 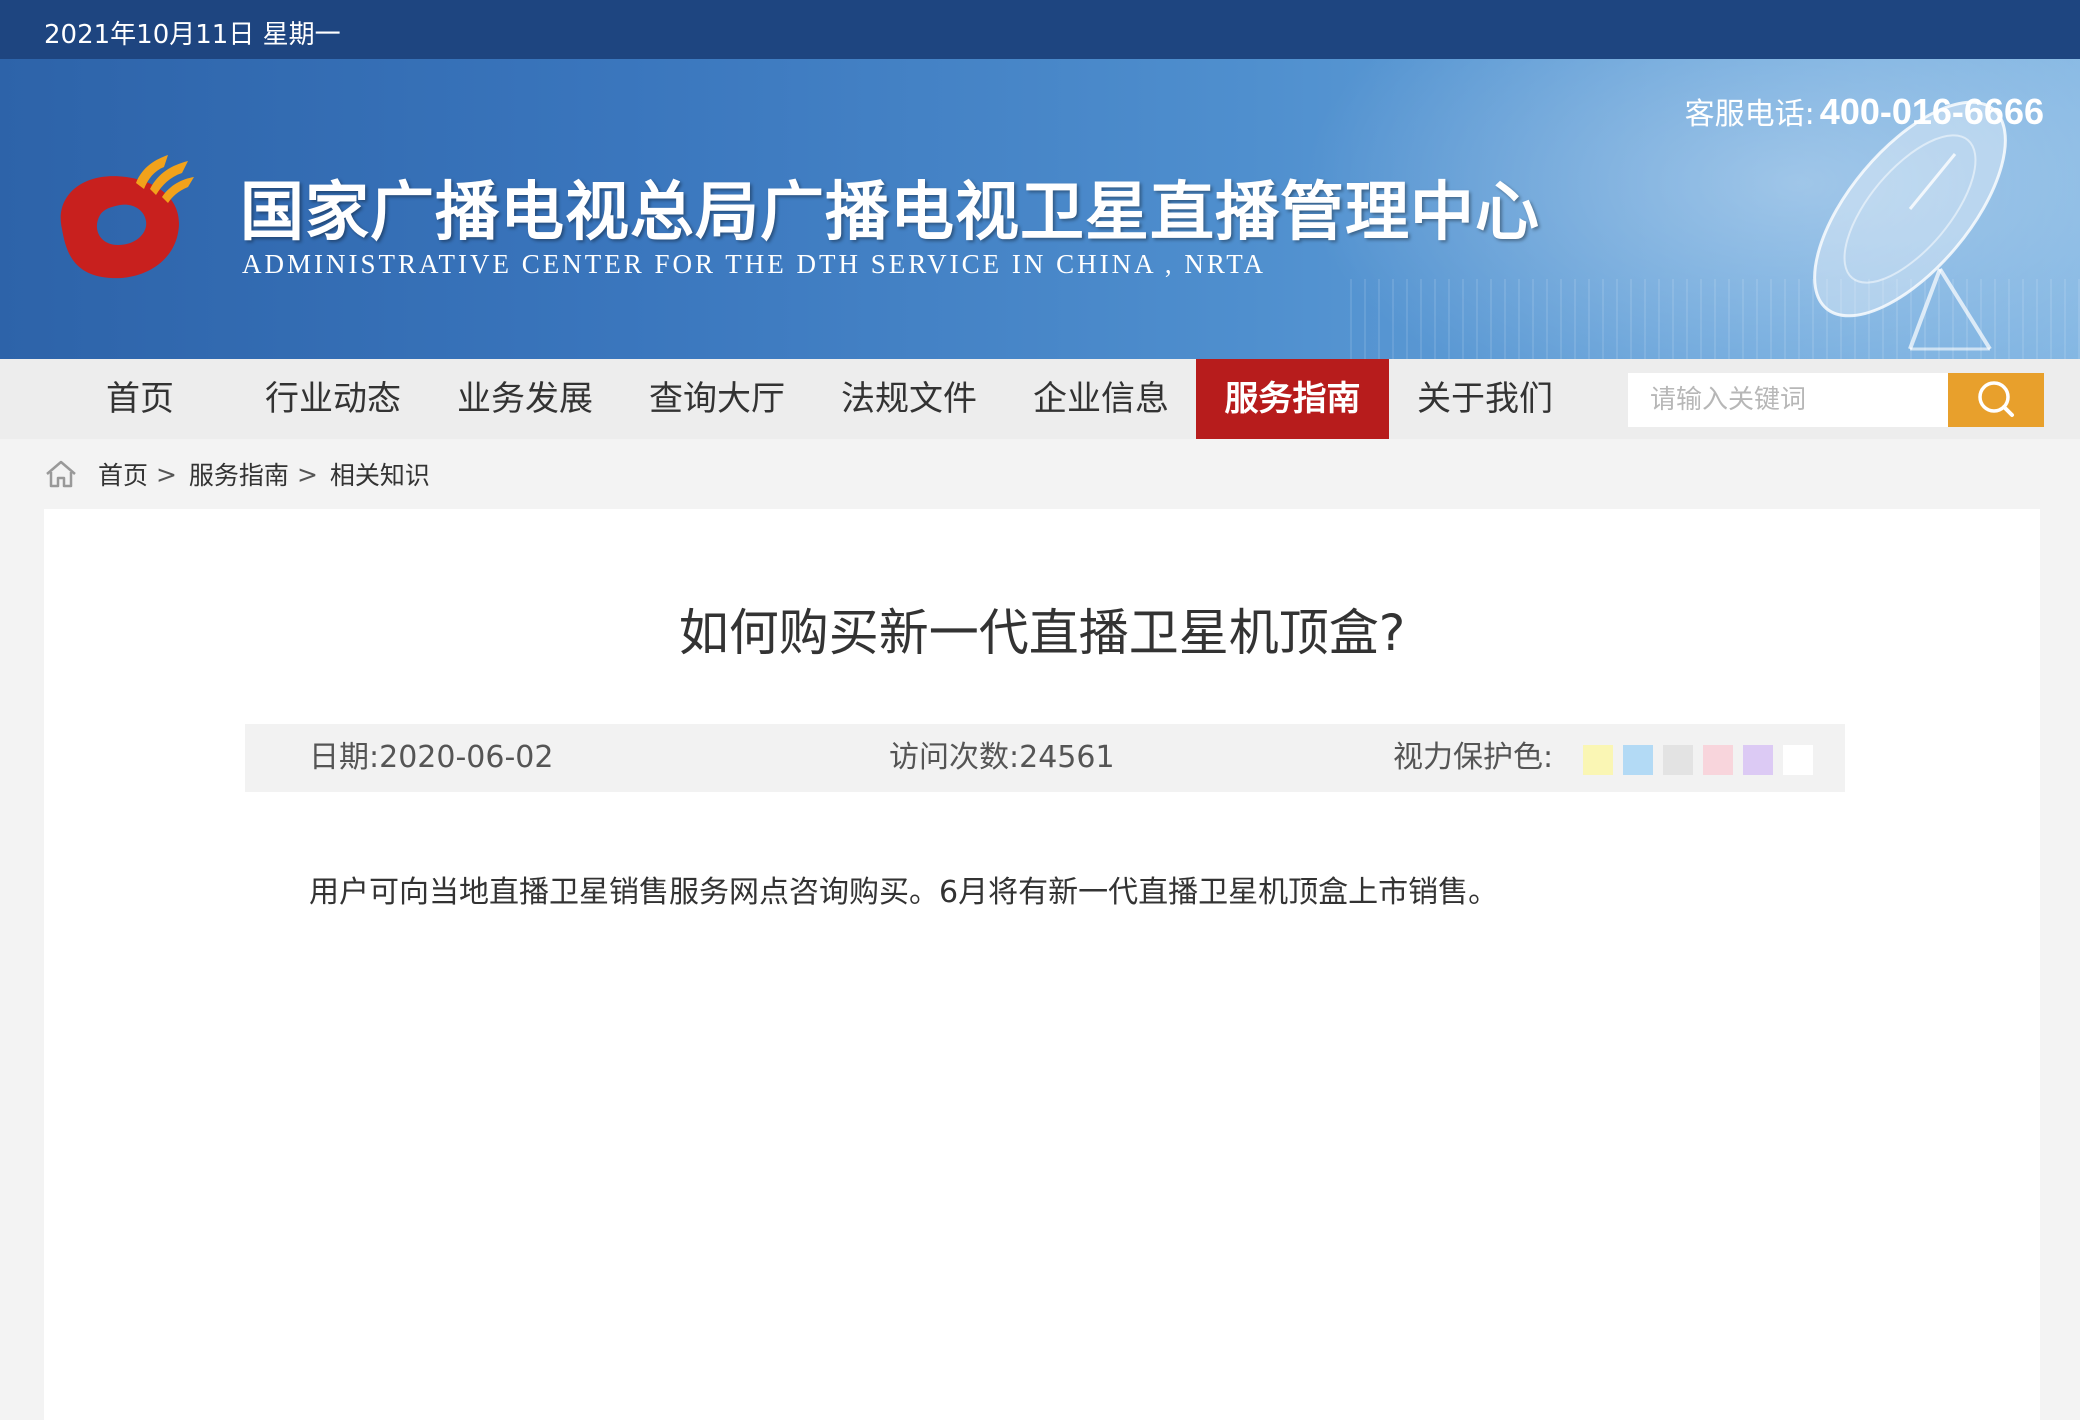 What do you see at coordinates (1473, 757) in the screenshot?
I see `eye-protection-label: 视力保护色:` at bounding box center [1473, 757].